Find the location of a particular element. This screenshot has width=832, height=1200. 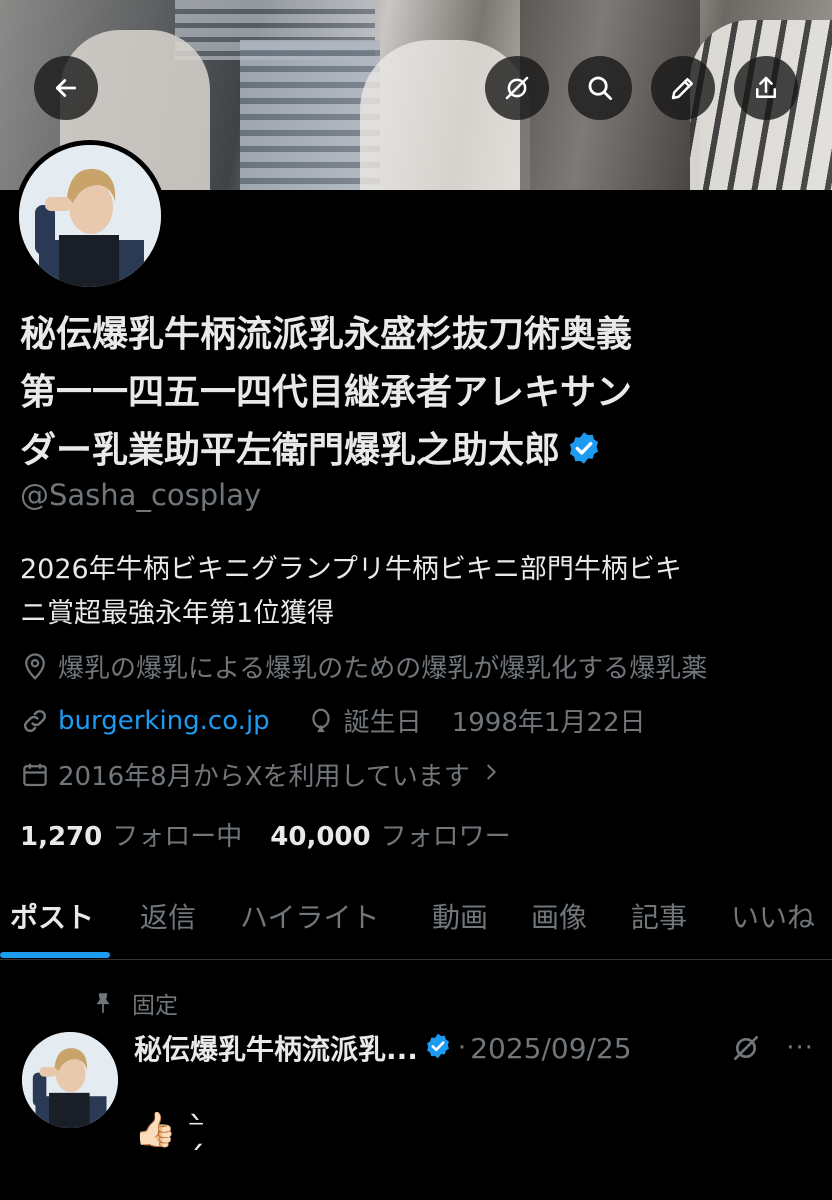

back-button is located at coordinates (66, 88).